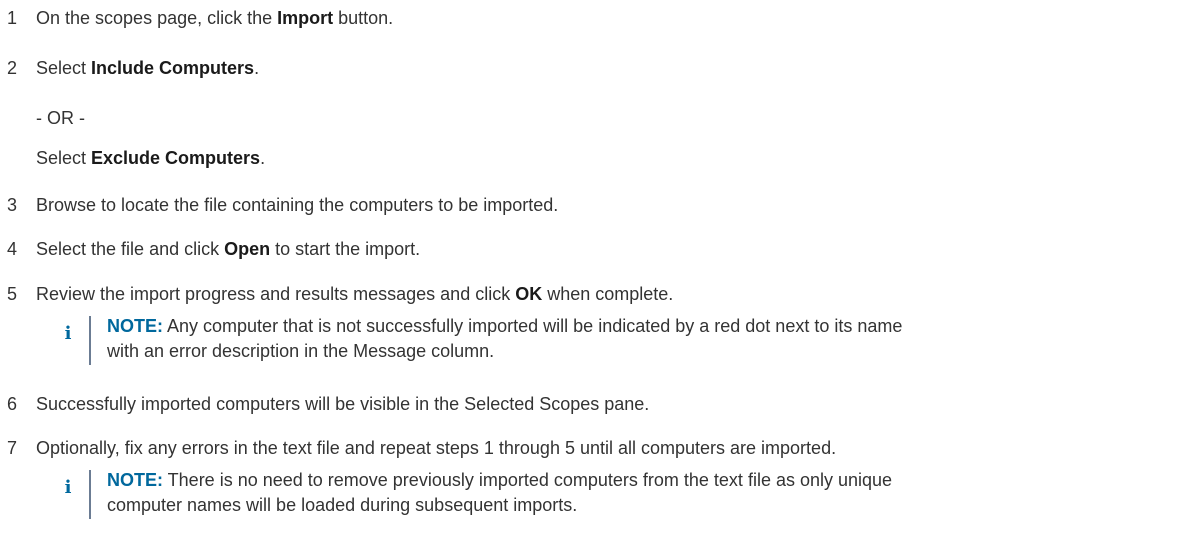 The image size is (1179, 546). Describe the element at coordinates (12, 249) in the screenshot. I see `step-number: 4` at that location.